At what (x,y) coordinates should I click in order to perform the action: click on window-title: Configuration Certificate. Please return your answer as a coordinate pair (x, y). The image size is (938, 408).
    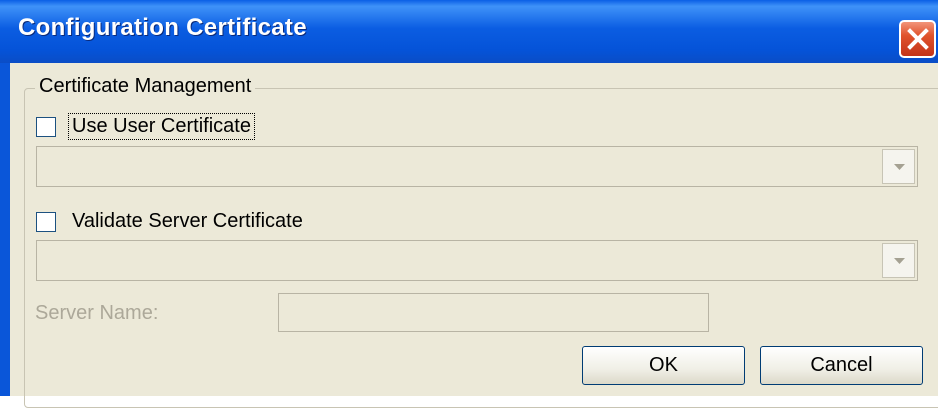
    Looking at the image, I should click on (162, 27).